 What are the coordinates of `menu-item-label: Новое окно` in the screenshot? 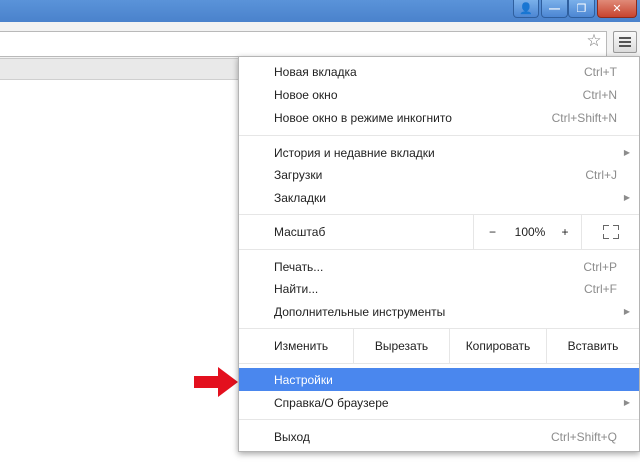 It's located at (306, 94).